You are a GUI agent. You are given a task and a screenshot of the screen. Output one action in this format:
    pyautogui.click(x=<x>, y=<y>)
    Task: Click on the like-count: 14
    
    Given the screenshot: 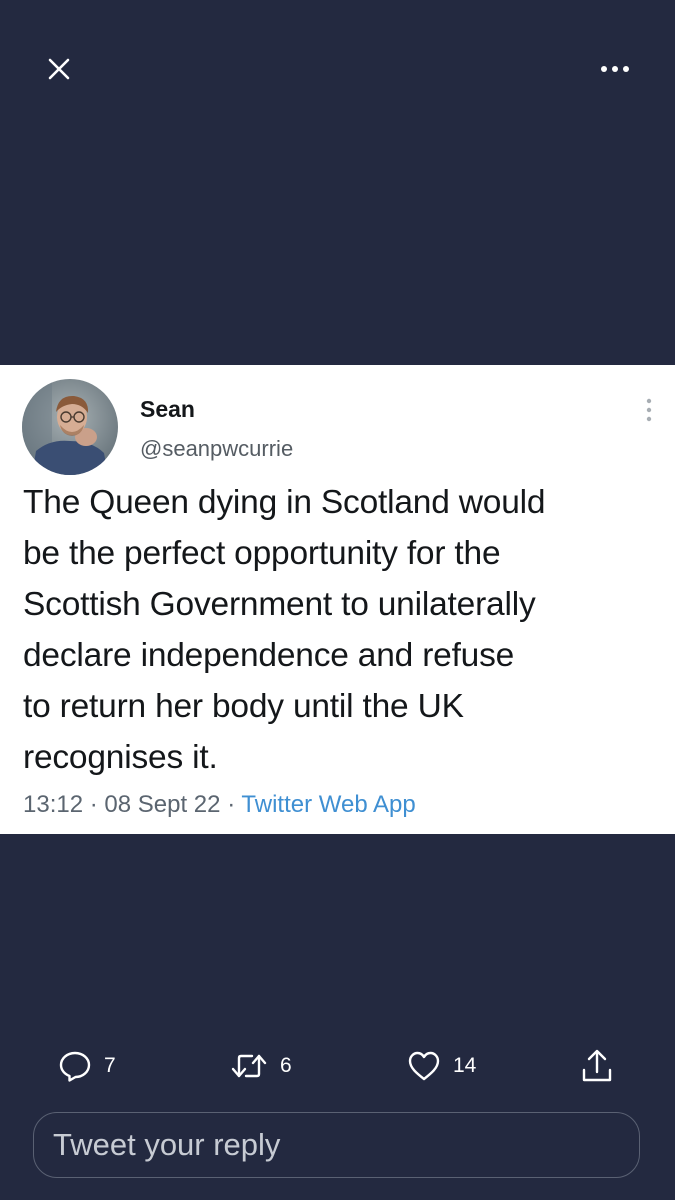 What is the action you would take?
    pyautogui.click(x=465, y=1065)
    